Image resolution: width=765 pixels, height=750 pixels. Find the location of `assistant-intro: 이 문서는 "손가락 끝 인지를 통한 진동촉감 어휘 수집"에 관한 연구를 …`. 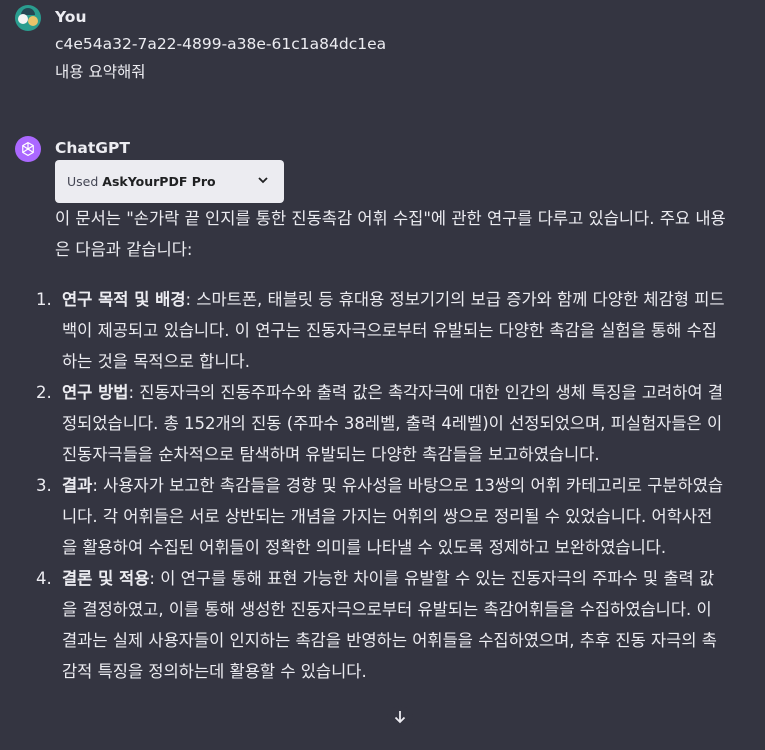

assistant-intro: 이 문서는 "손가락 끝 인지를 통한 진동촉감 어휘 수집"에 관한 연구를 … is located at coordinates (390, 234).